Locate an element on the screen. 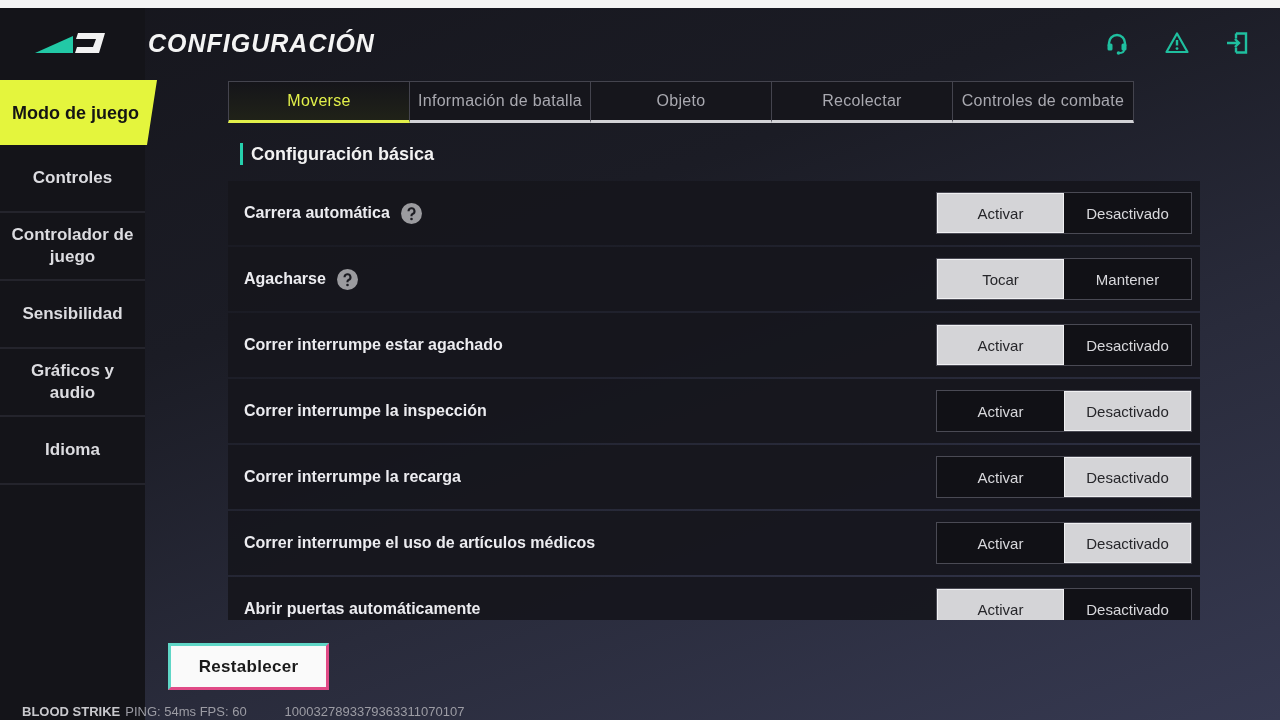 This screenshot has height=720, width=1280. network-stats: PING: 54ms FPS: 60 is located at coordinates (186, 711).